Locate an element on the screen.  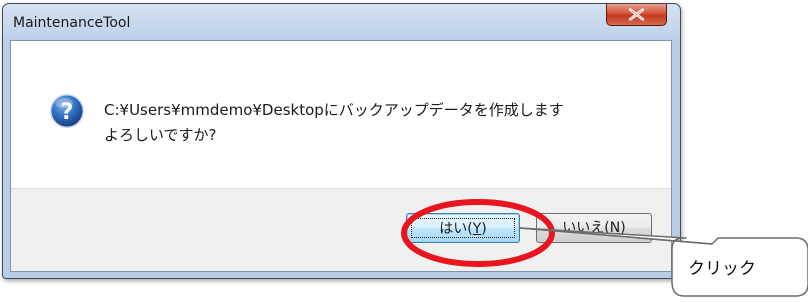
title-bar: MaintenanceTool is located at coordinates (341, 22).